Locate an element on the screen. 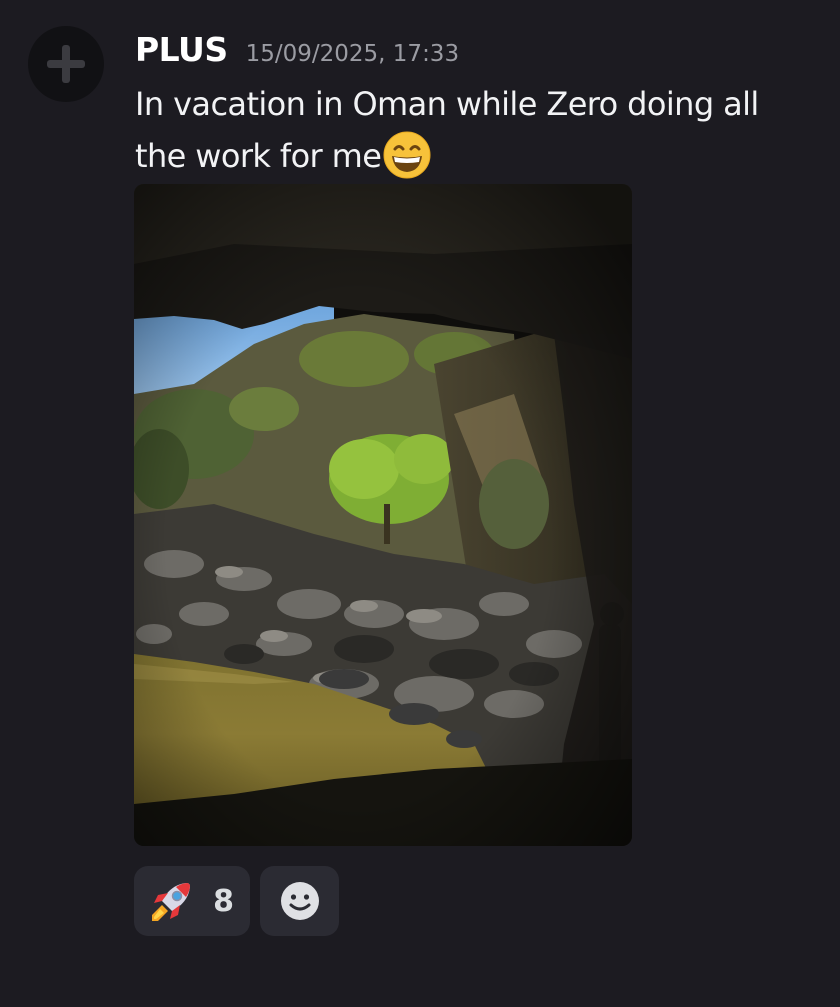 This screenshot has width=840, height=1007. reaction-count: 8 is located at coordinates (223, 901).